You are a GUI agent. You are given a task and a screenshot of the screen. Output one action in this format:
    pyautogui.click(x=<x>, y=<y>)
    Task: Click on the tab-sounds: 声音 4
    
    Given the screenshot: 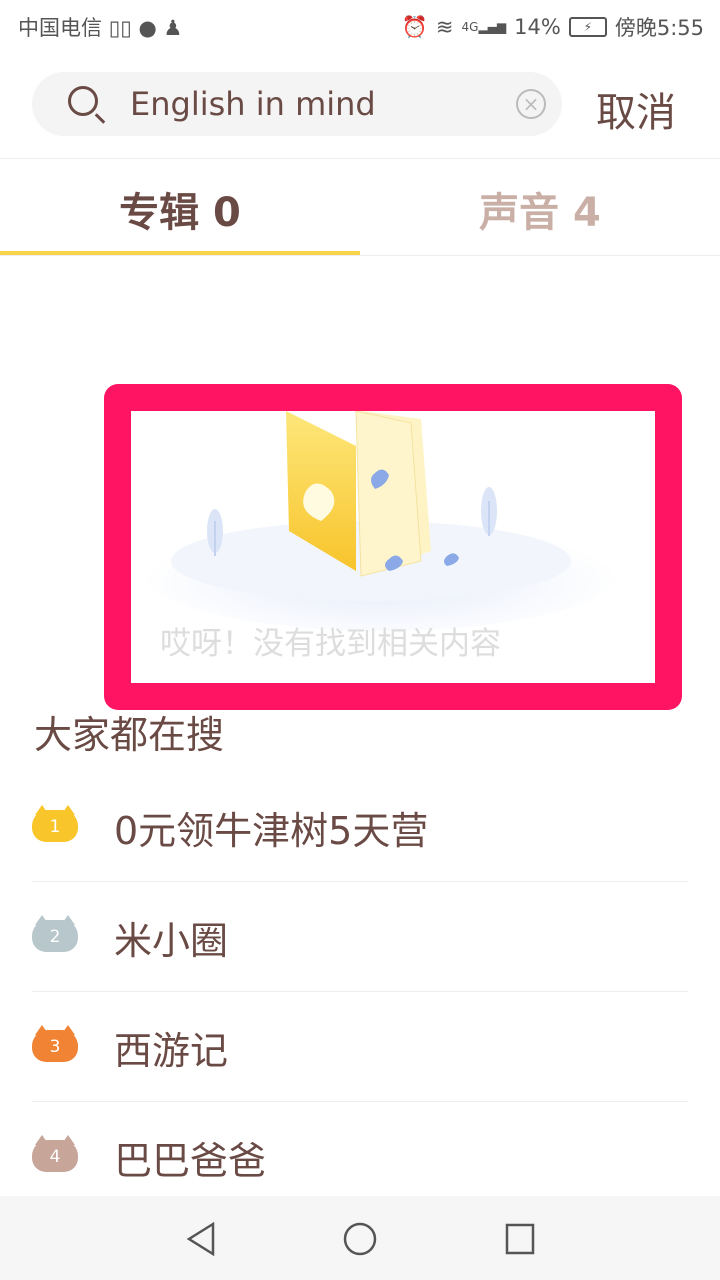 What is the action you would take?
    pyautogui.click(x=540, y=209)
    